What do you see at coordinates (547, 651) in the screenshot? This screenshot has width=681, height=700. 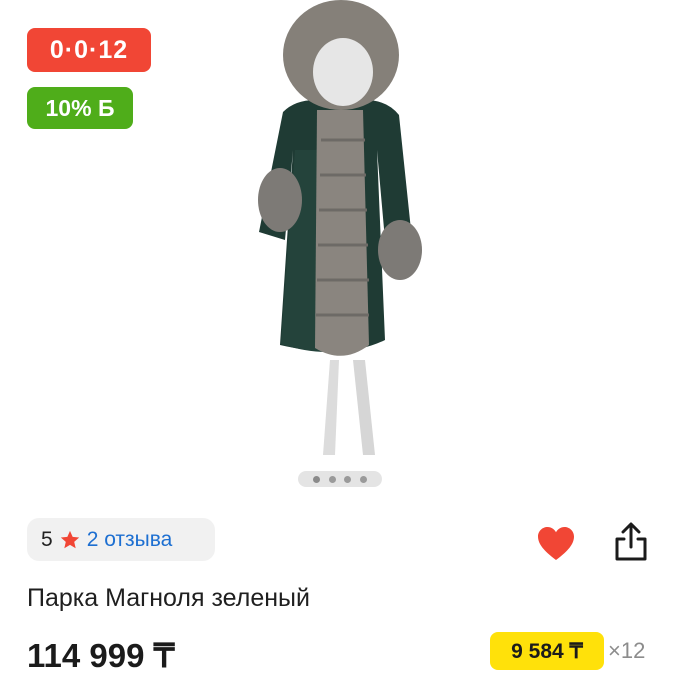 I see `monthly-payment-badge: 9 584 ₸` at bounding box center [547, 651].